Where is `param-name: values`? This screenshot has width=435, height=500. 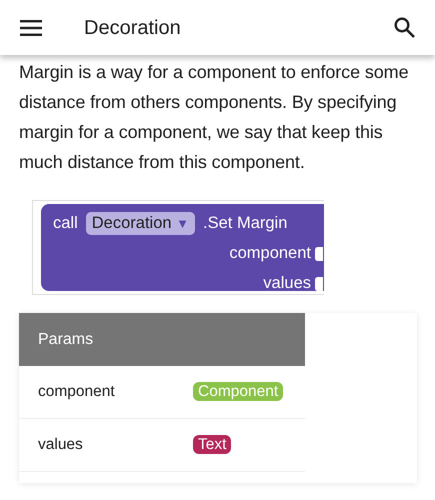
param-name: values is located at coordinates (61, 445).